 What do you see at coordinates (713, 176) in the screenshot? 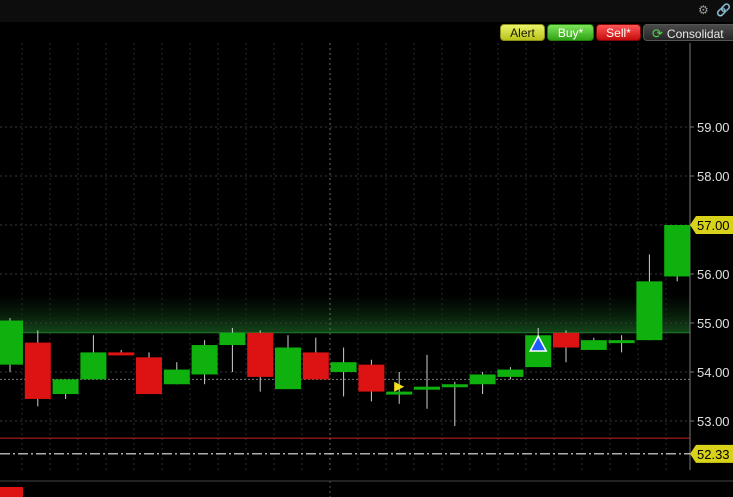
I see `y-tick-label: 58.00` at bounding box center [713, 176].